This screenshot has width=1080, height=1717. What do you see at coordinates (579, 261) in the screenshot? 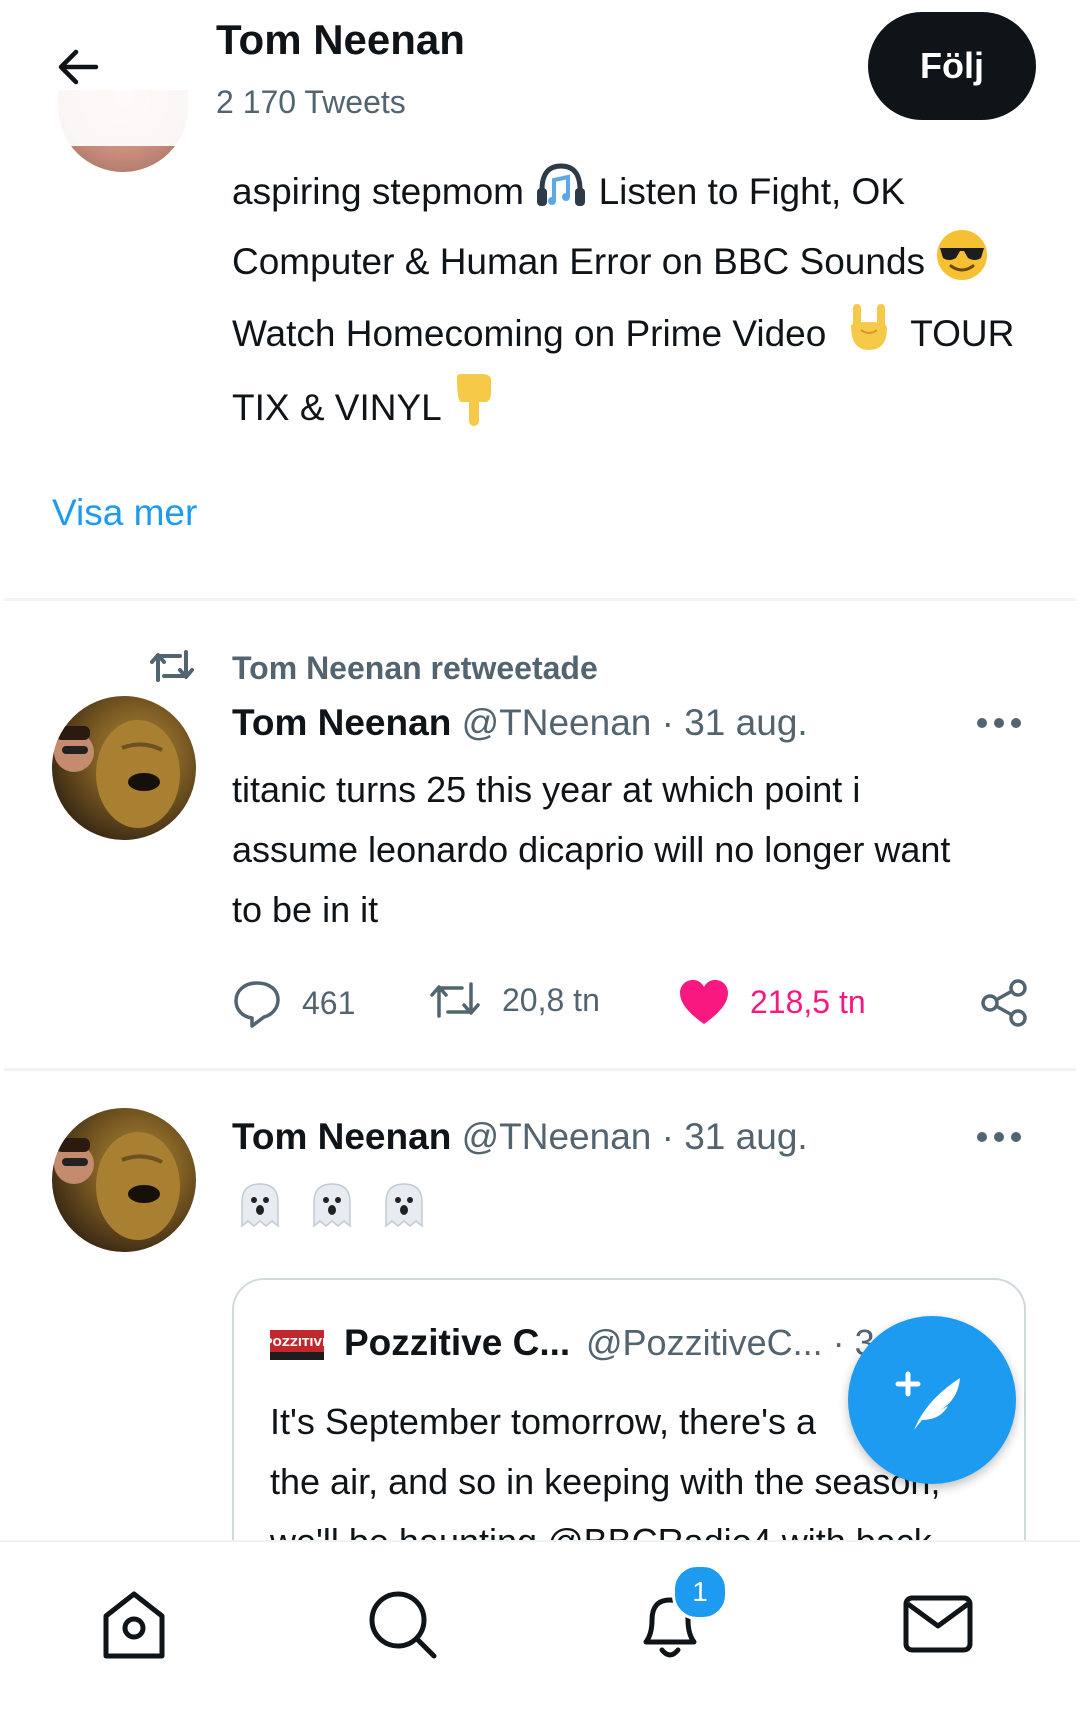
I see `bio-text: Computer & Human Error on BBC Sounds` at bounding box center [579, 261].